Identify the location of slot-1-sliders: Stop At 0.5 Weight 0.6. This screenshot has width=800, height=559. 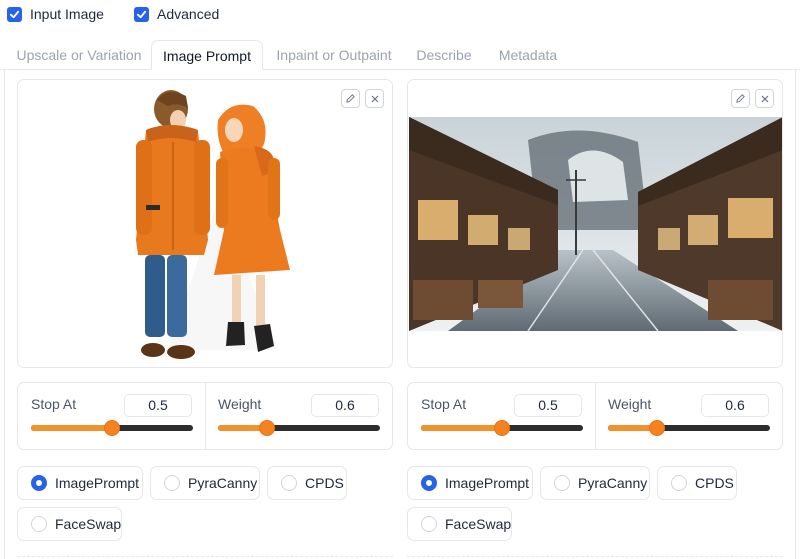
(205, 416).